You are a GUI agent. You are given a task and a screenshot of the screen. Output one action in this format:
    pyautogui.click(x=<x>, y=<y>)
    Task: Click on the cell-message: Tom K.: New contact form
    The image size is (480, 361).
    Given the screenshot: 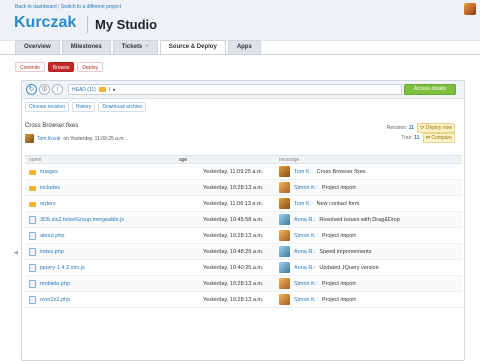 What is the action you would take?
    pyautogui.click(x=368, y=203)
    